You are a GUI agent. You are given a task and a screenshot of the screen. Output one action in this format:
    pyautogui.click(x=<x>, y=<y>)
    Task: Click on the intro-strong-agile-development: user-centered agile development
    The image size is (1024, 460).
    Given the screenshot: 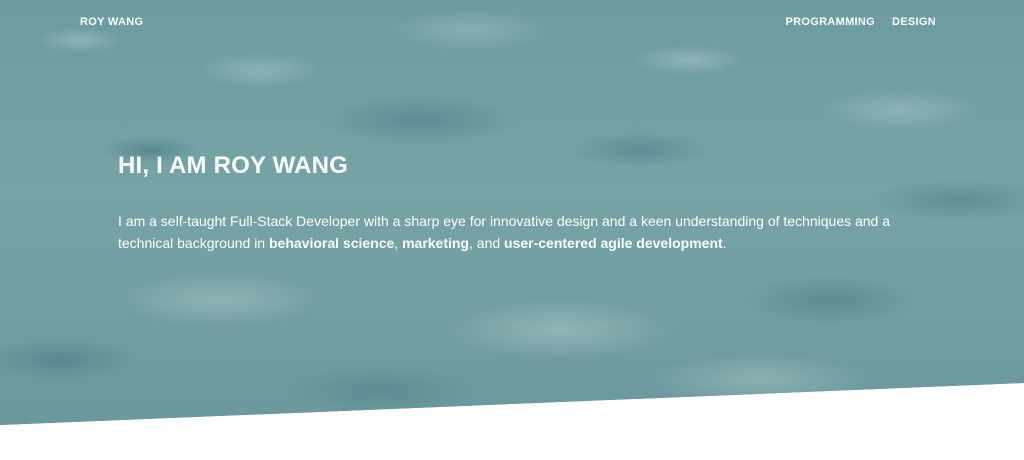 What is the action you would take?
    pyautogui.click(x=613, y=243)
    